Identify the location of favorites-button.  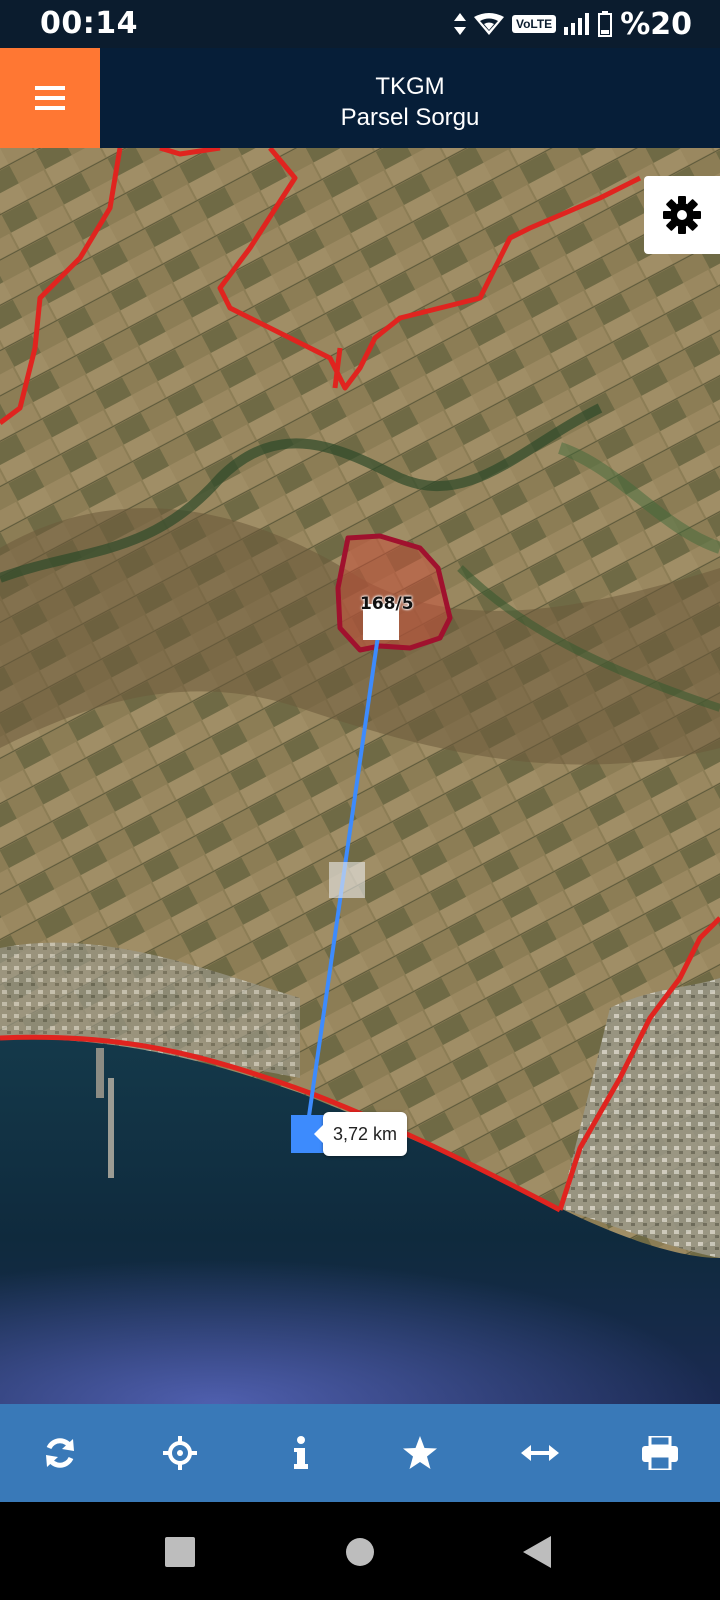
(420, 1453).